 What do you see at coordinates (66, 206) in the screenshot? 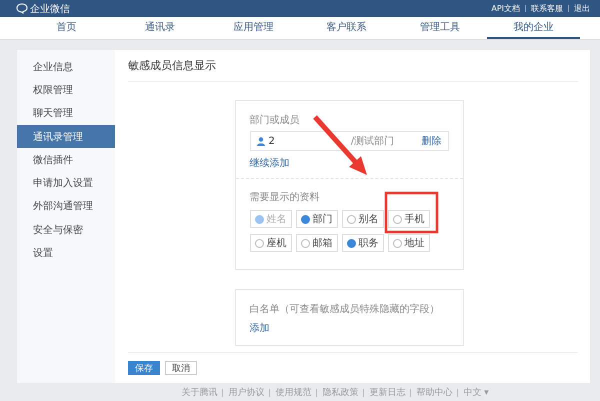
I see `sidebar-item: 外部沟通管理` at bounding box center [66, 206].